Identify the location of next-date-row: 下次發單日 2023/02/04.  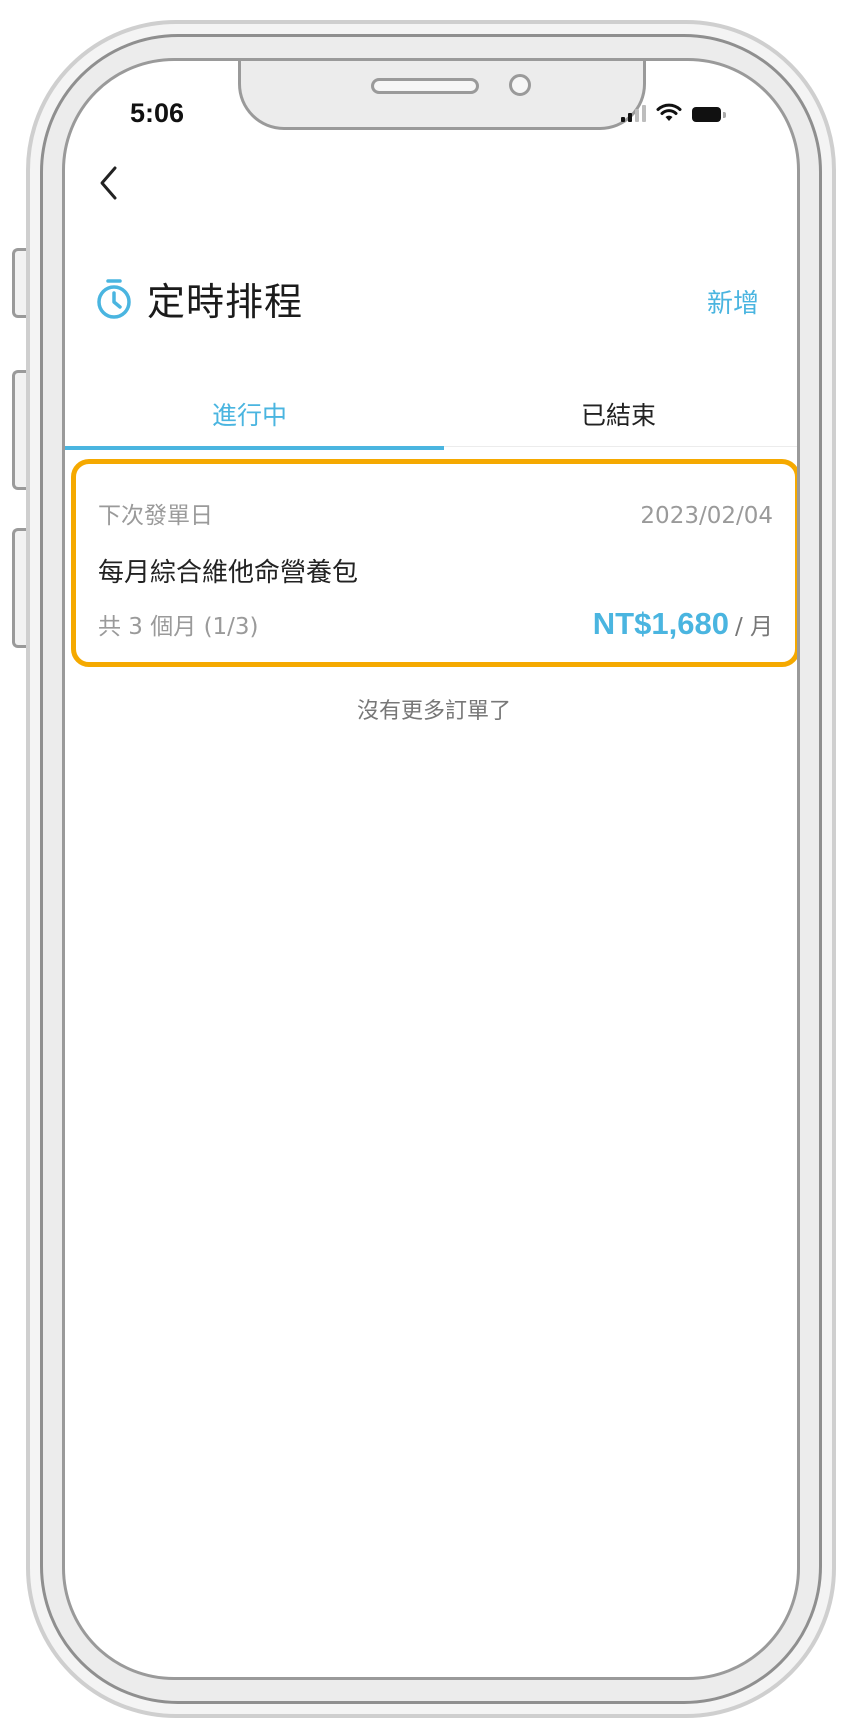
(435, 513).